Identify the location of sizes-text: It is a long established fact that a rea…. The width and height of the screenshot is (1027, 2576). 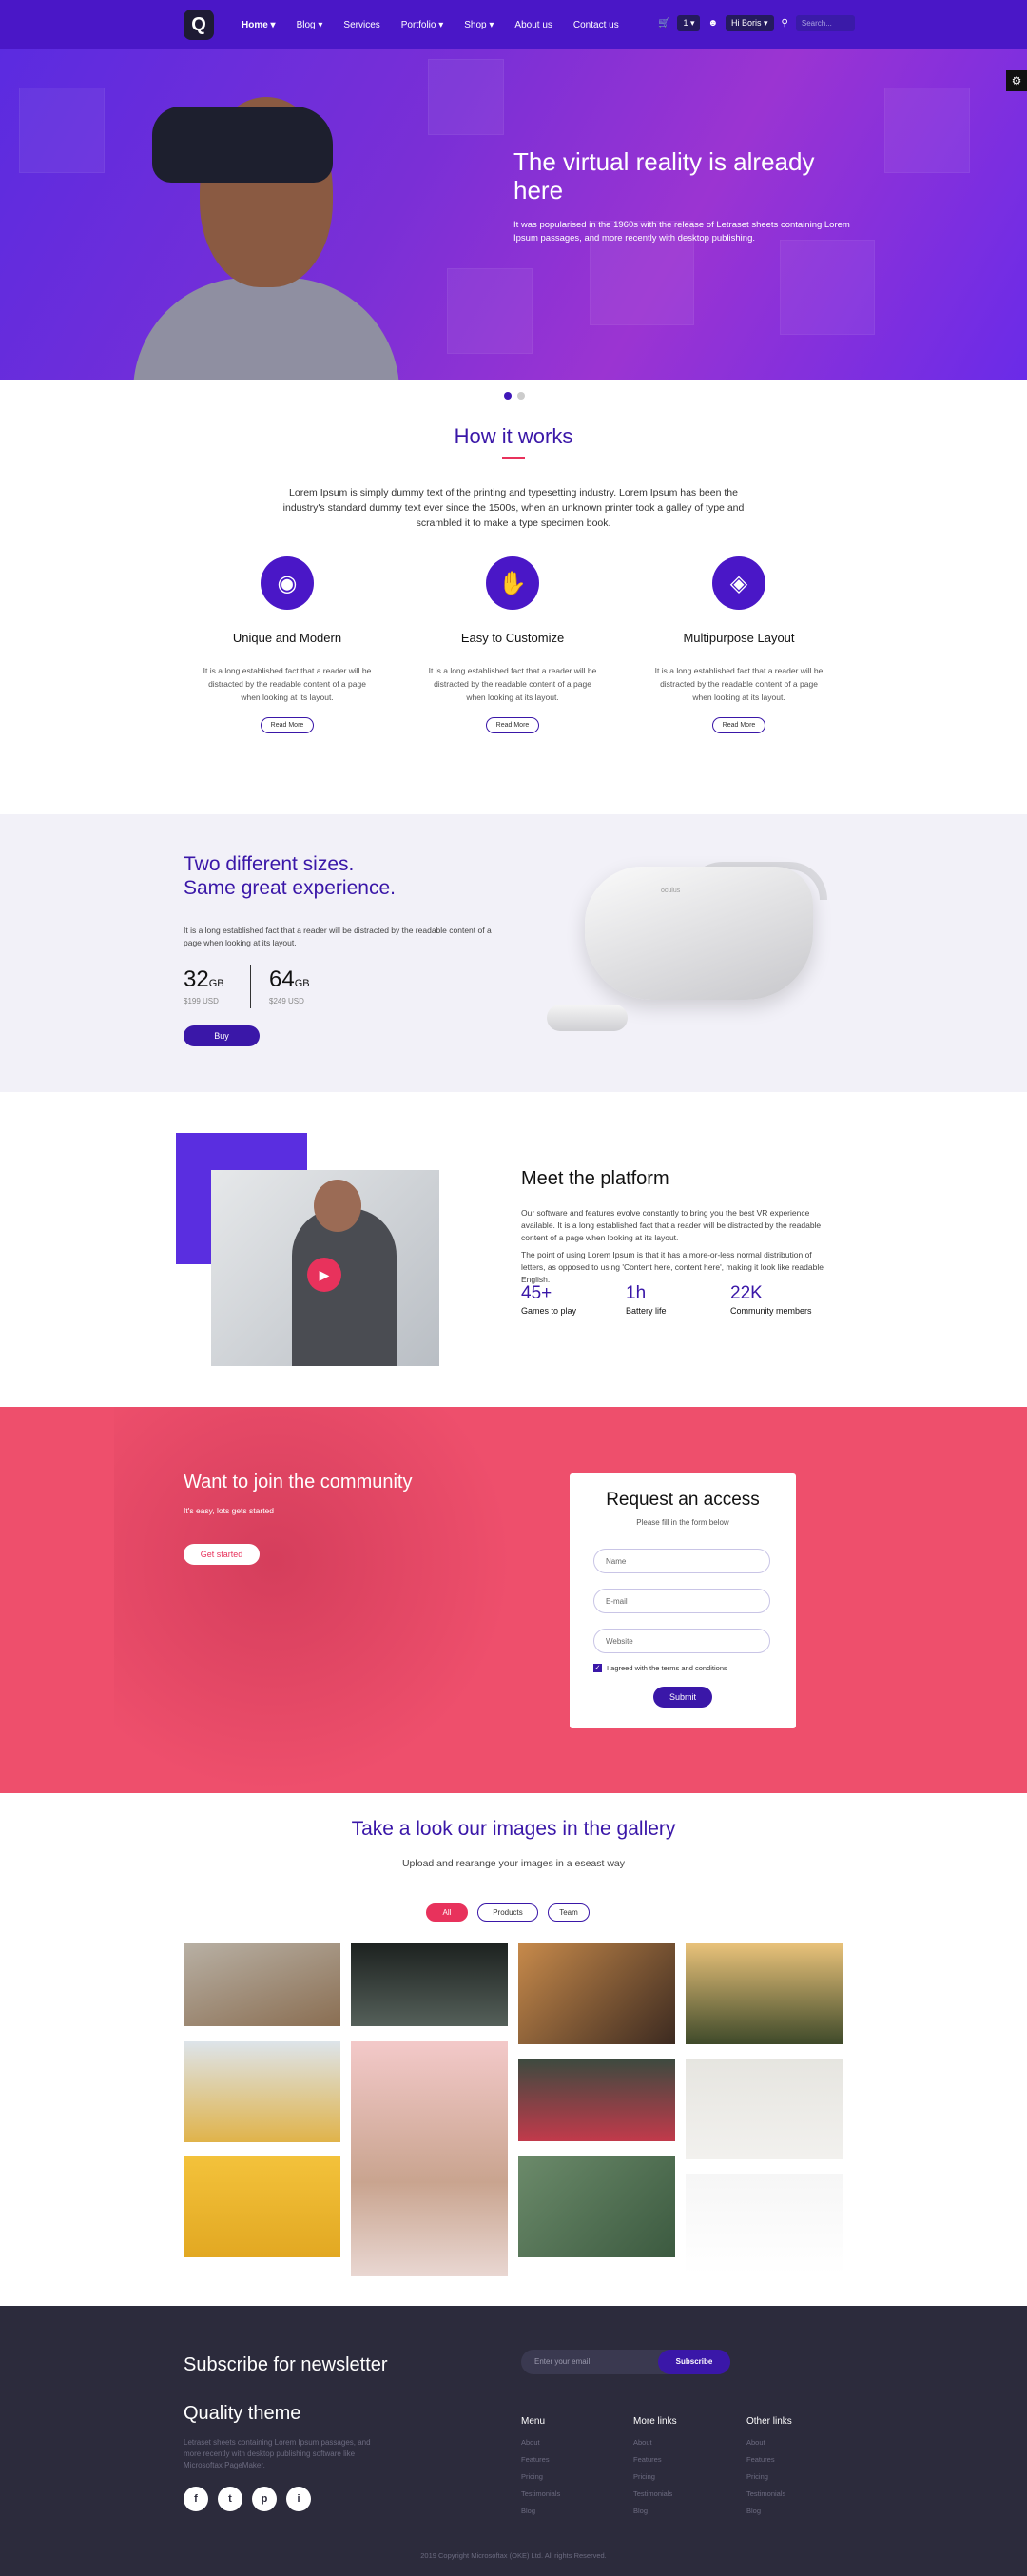
(338, 937).